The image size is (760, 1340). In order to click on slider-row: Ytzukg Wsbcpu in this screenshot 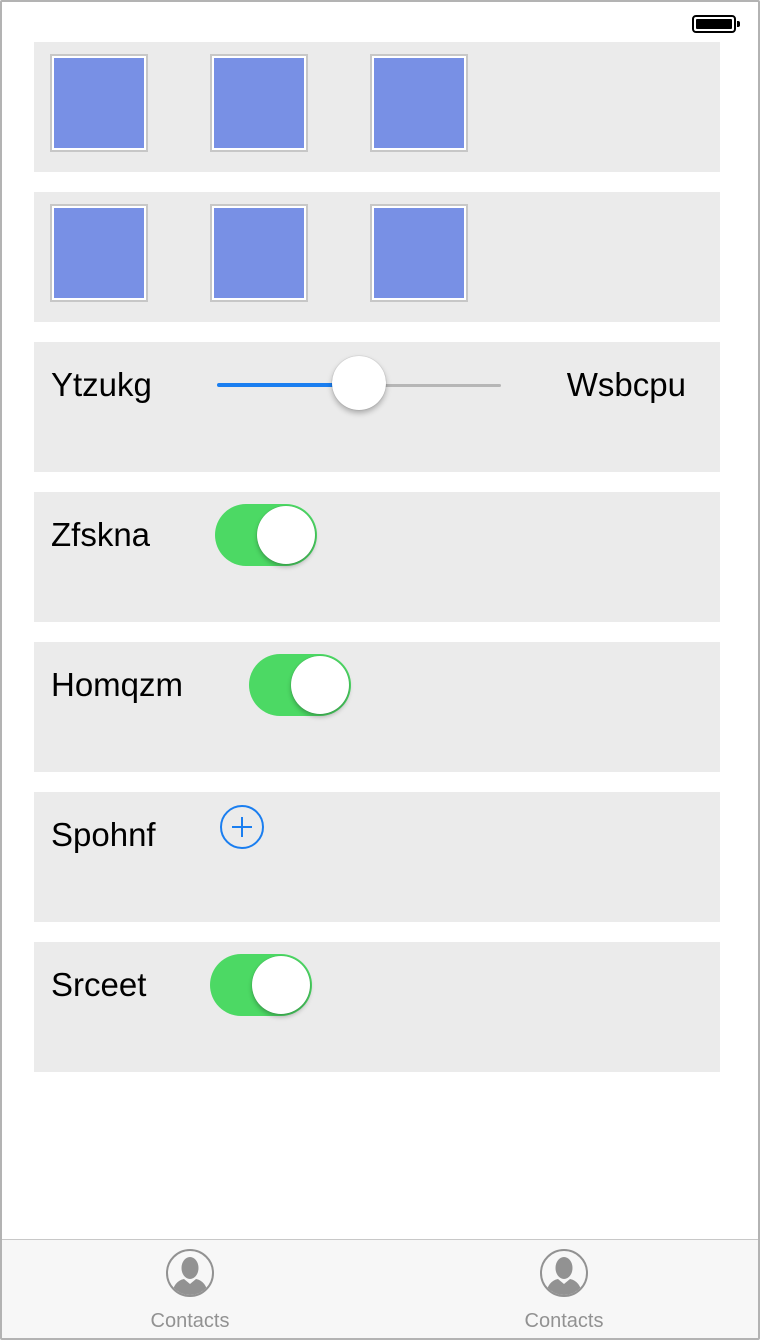, I will do `click(377, 407)`.